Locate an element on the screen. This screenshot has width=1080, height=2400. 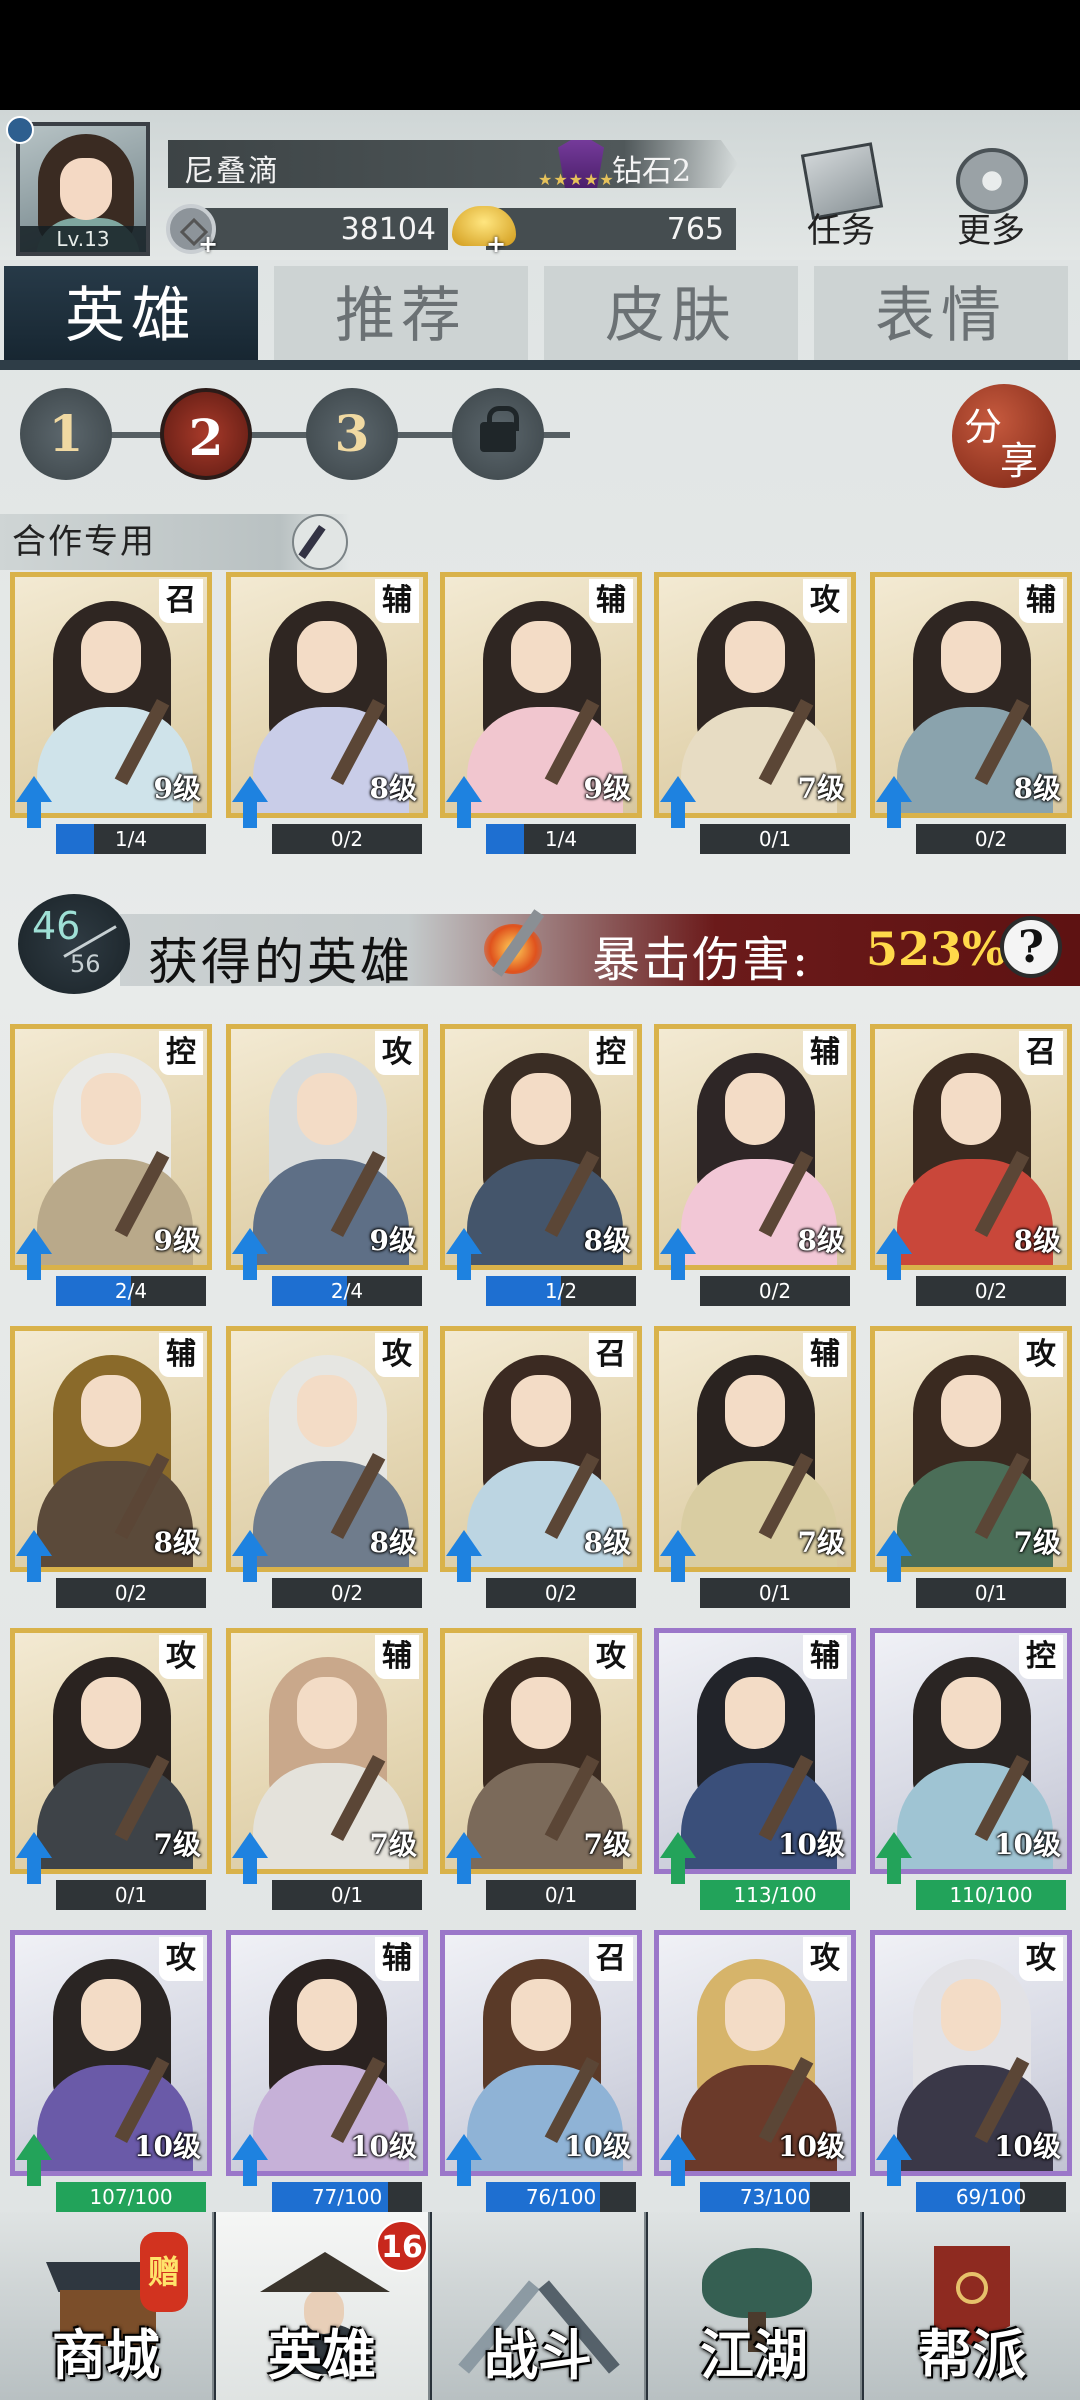
page-locked-button is located at coordinates (498, 434).